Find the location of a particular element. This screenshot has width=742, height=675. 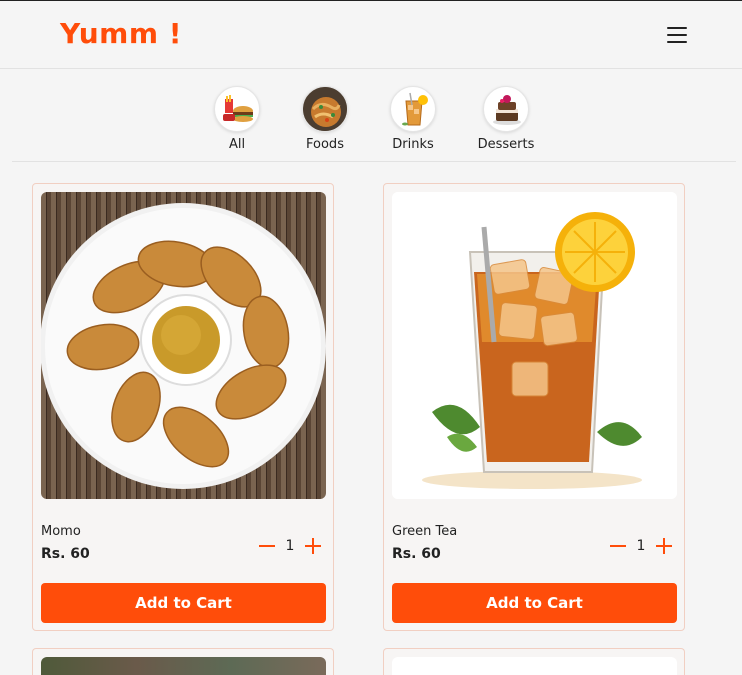

desserts-icon is located at coordinates (506, 109).